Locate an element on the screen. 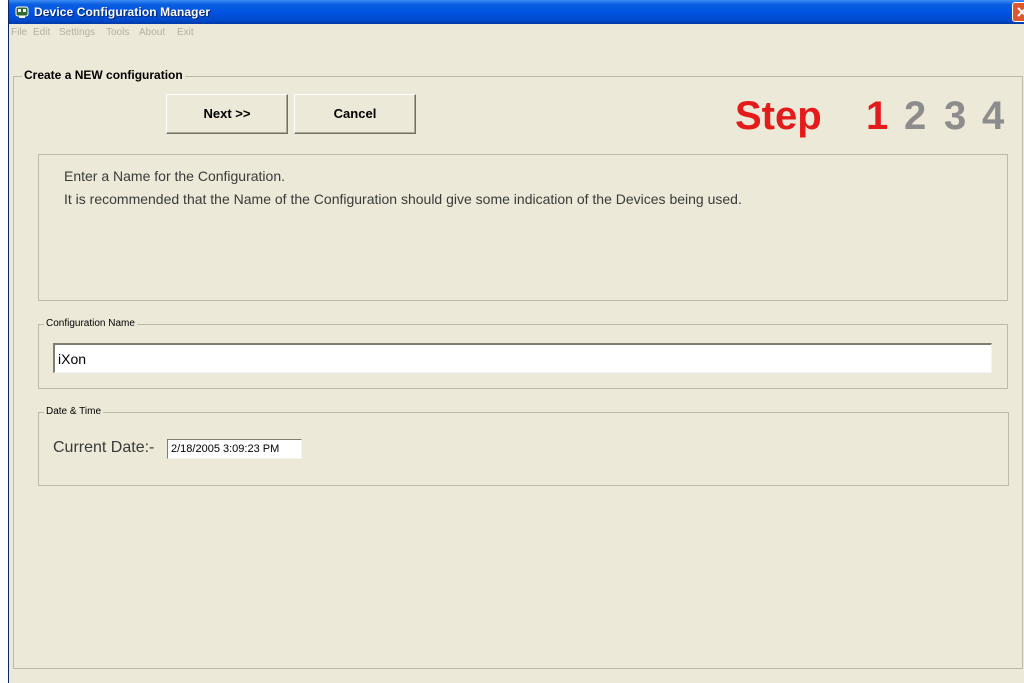 The width and height of the screenshot is (1024, 683). close-button is located at coordinates (1018, 12).